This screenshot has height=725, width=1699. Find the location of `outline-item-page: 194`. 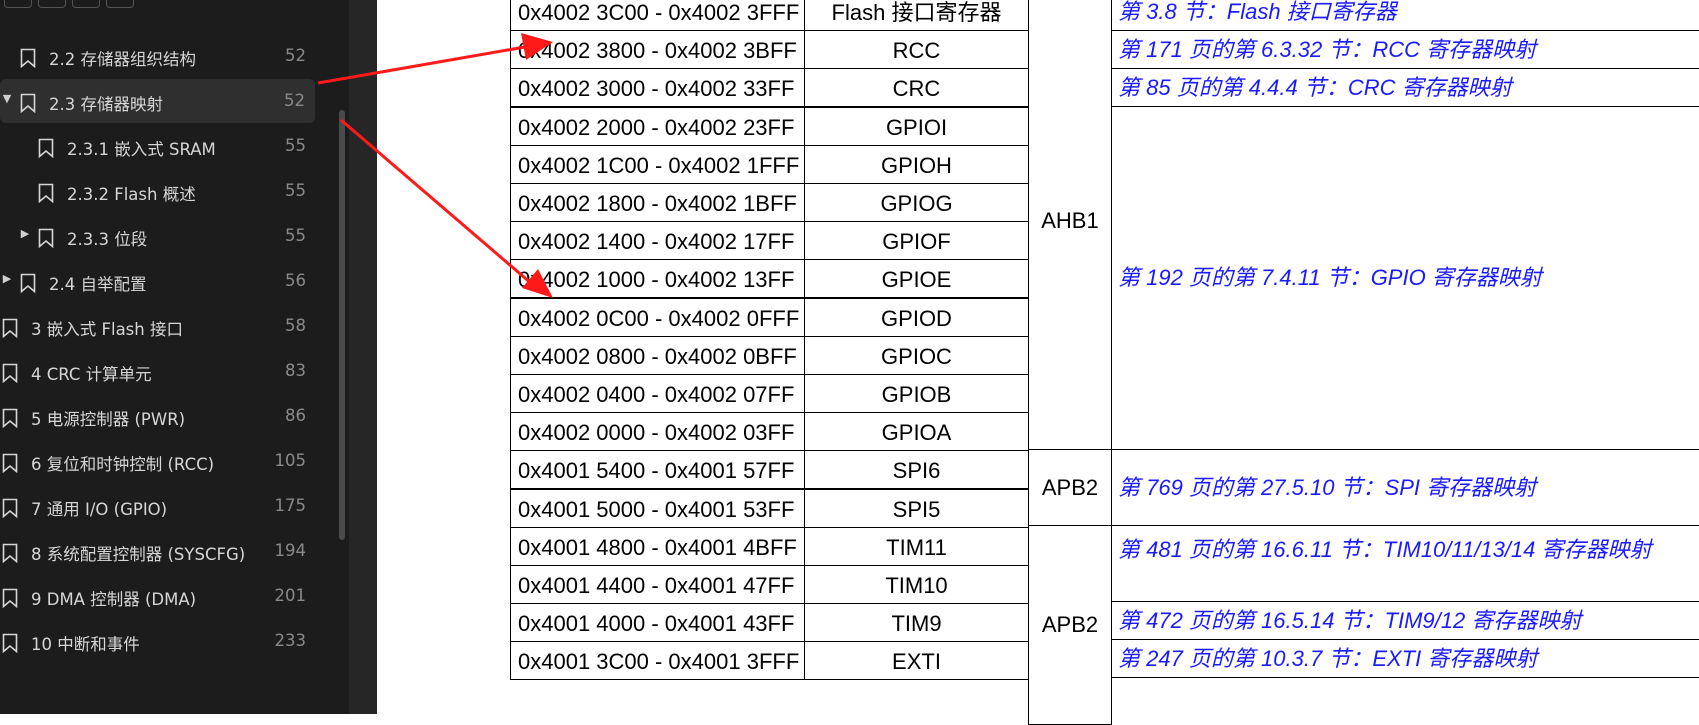

outline-item-page: 194 is located at coordinates (290, 550).